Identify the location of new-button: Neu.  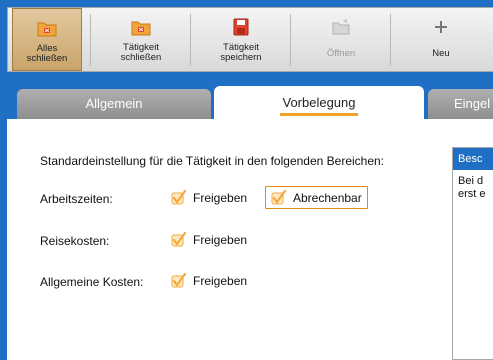
(441, 39).